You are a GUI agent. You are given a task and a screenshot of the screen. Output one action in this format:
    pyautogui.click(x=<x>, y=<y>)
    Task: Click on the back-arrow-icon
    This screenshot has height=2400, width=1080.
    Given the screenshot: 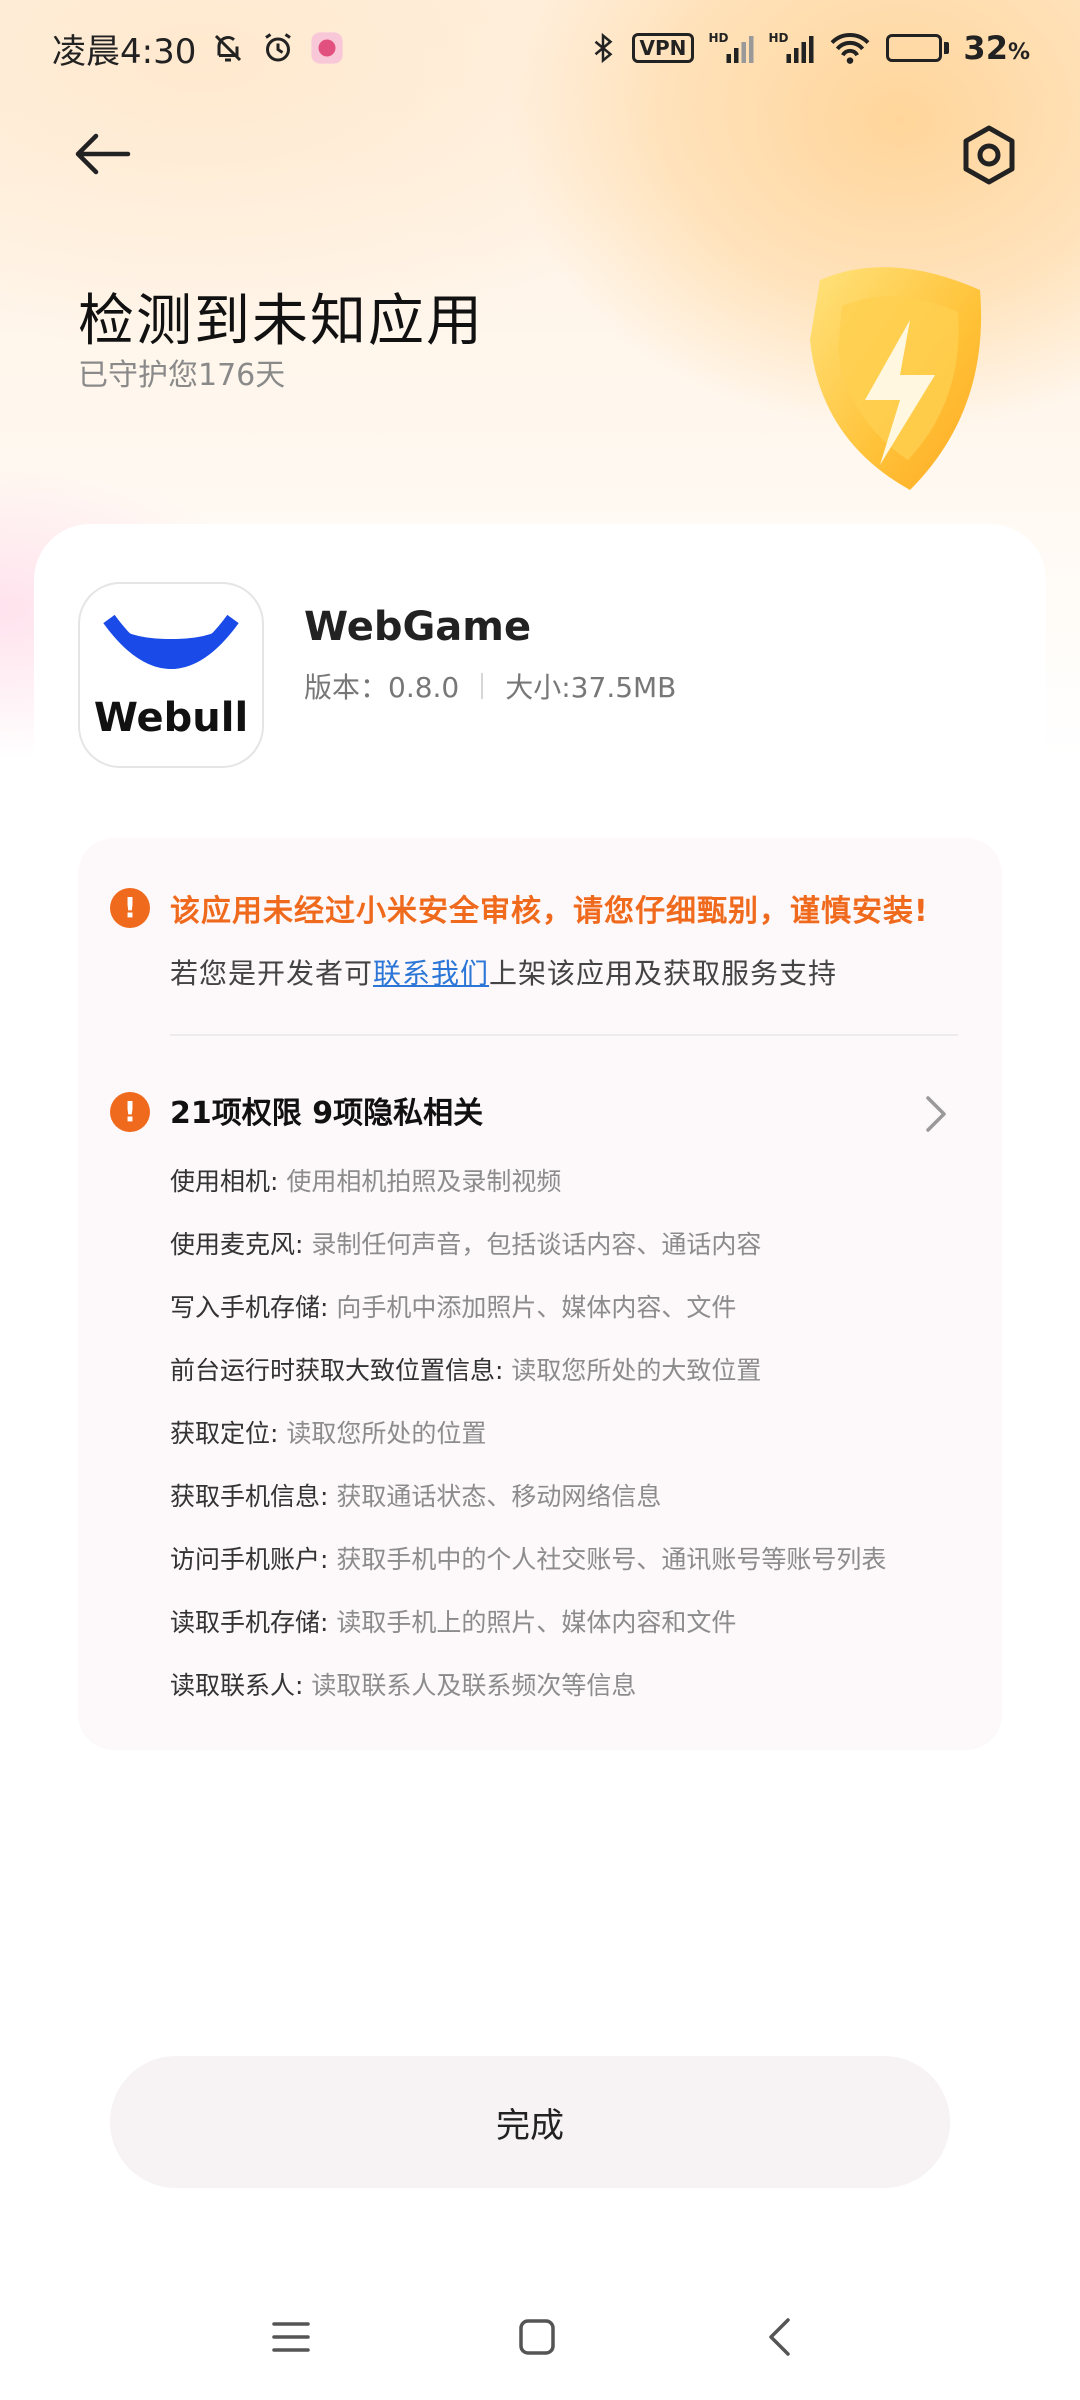 What is the action you would take?
    pyautogui.click(x=103, y=154)
    